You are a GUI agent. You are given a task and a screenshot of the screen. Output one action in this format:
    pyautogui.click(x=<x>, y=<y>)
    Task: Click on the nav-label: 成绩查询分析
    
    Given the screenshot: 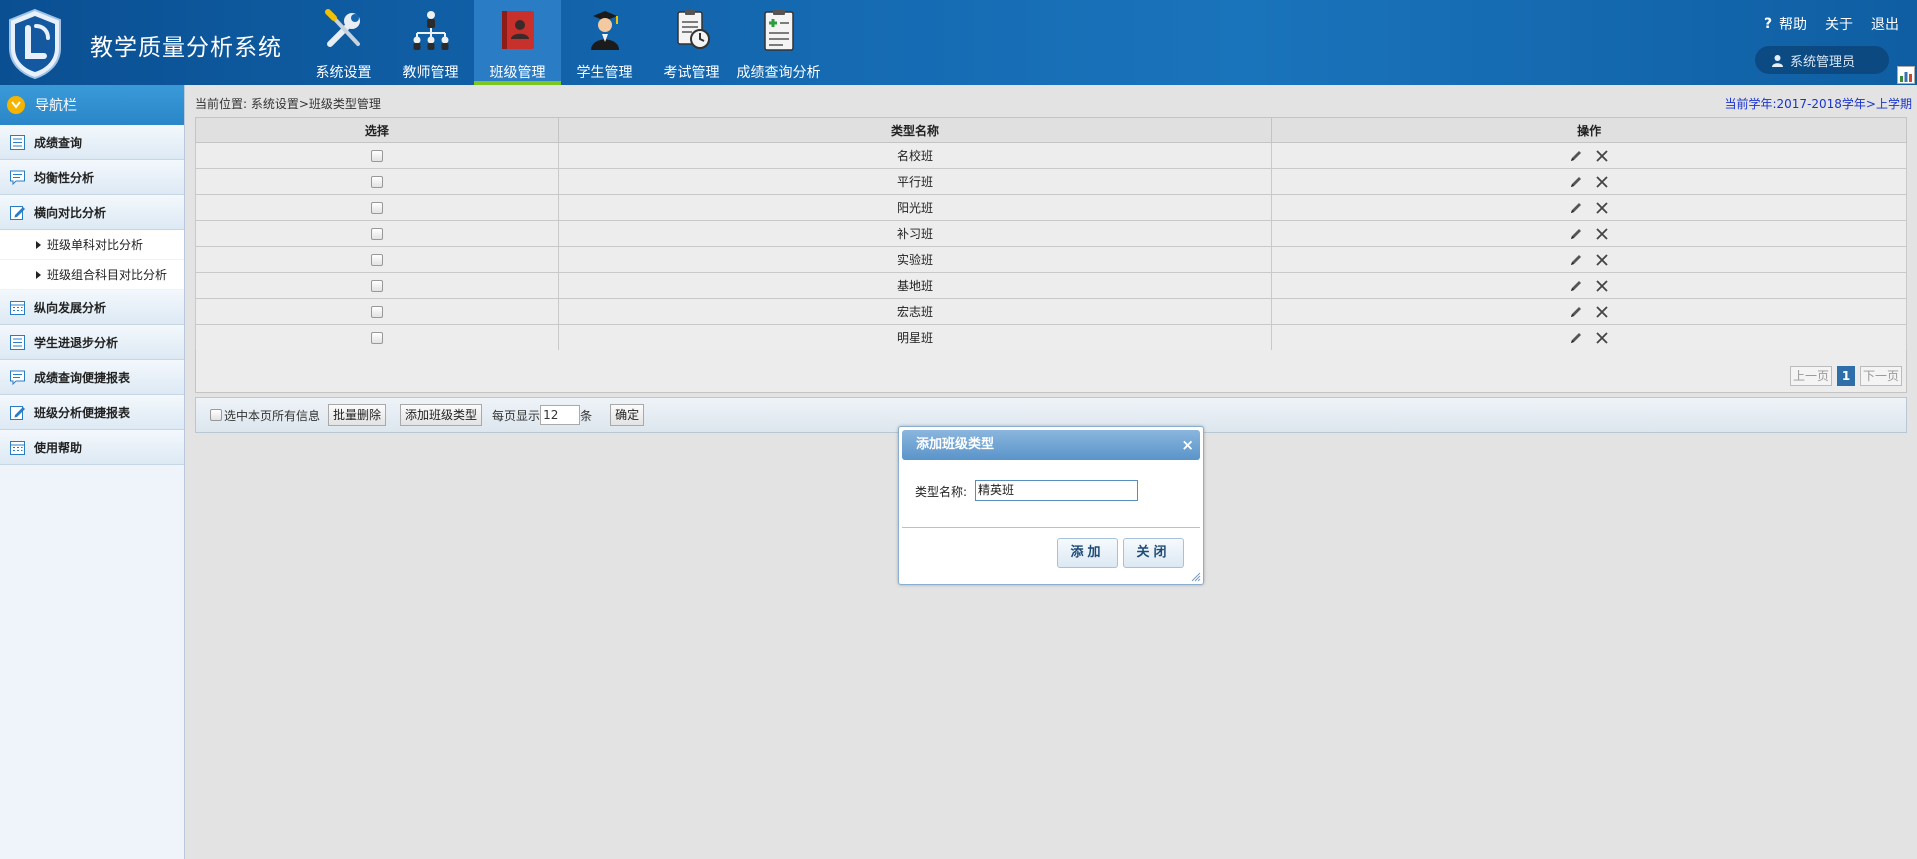 What is the action you would take?
    pyautogui.click(x=778, y=73)
    